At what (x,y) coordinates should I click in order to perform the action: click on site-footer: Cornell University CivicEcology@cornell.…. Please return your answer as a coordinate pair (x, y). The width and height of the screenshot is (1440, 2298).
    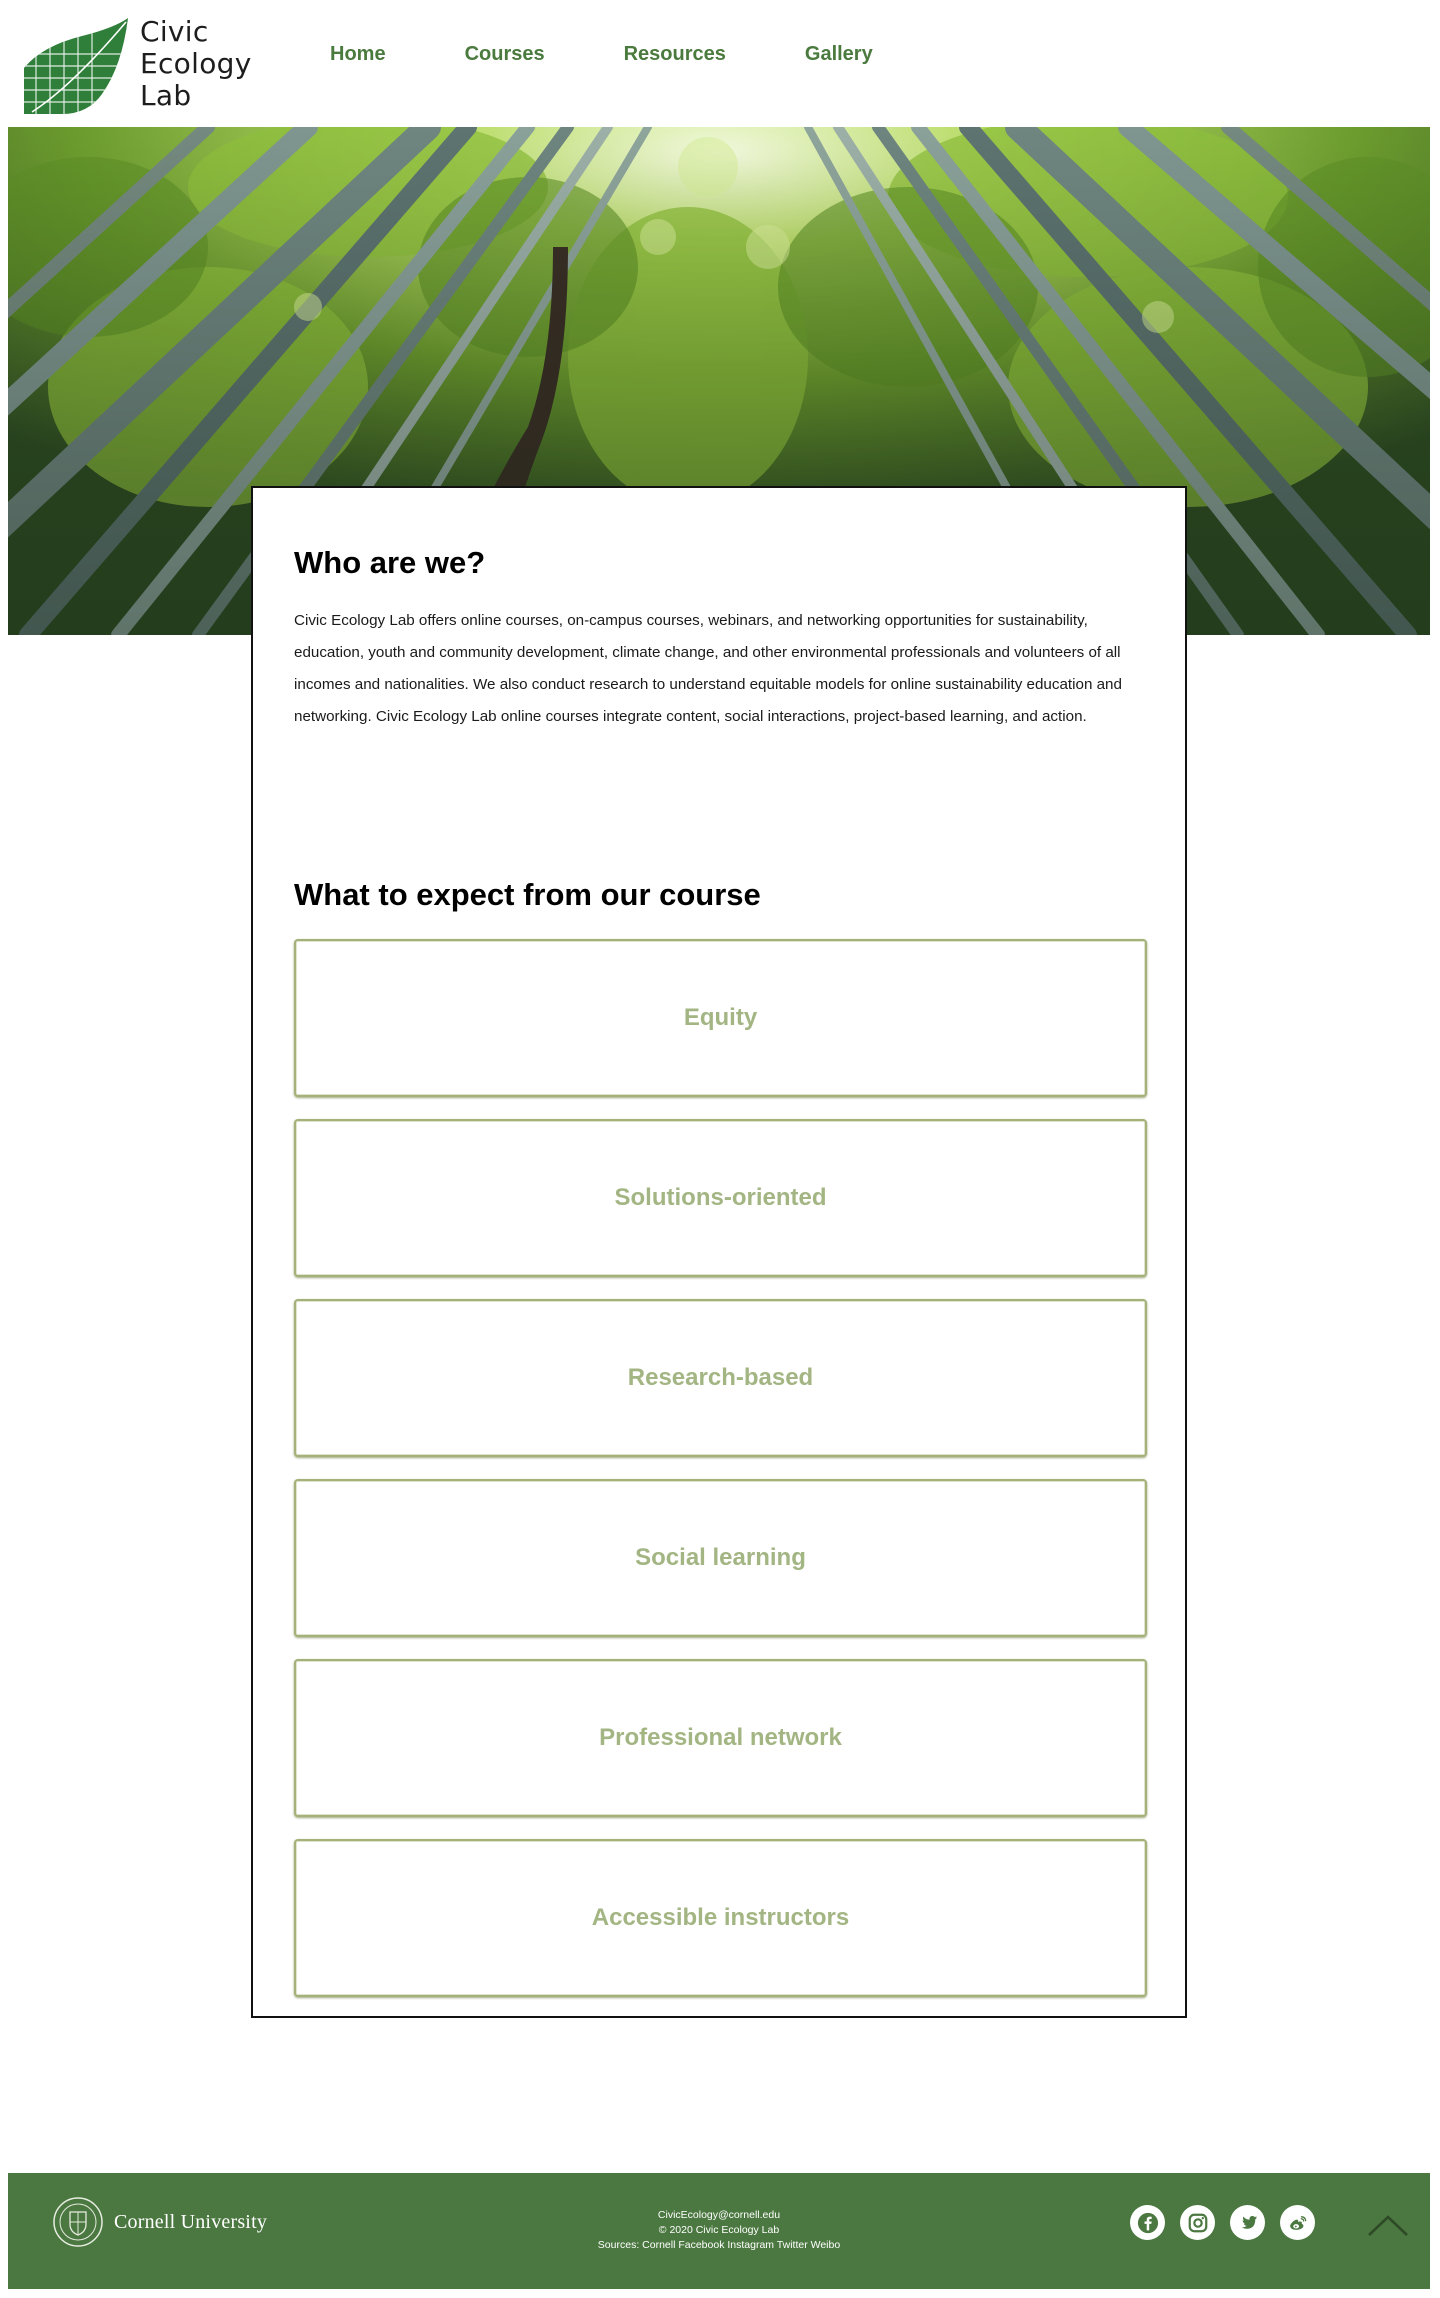
    Looking at the image, I should click on (719, 2231).